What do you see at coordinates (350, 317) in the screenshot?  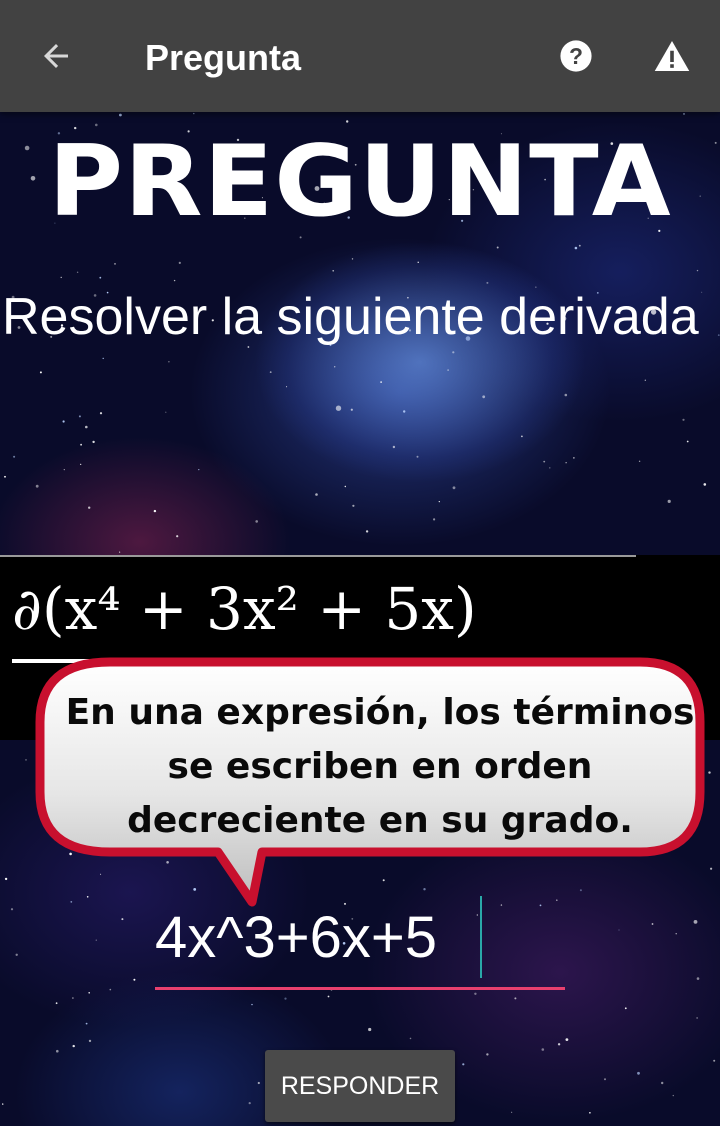 I see `question-text: Resolver la siguiente derivada` at bounding box center [350, 317].